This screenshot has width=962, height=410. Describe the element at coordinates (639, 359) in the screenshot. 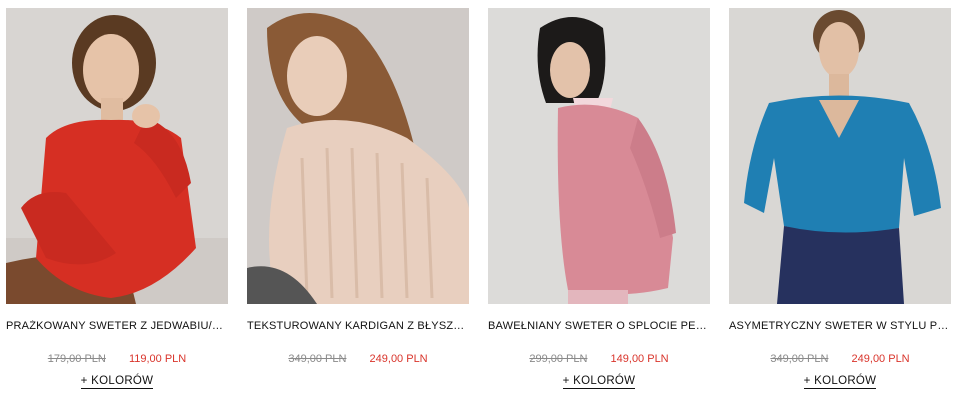

I see `sale-price: 149,00 PLN` at that location.